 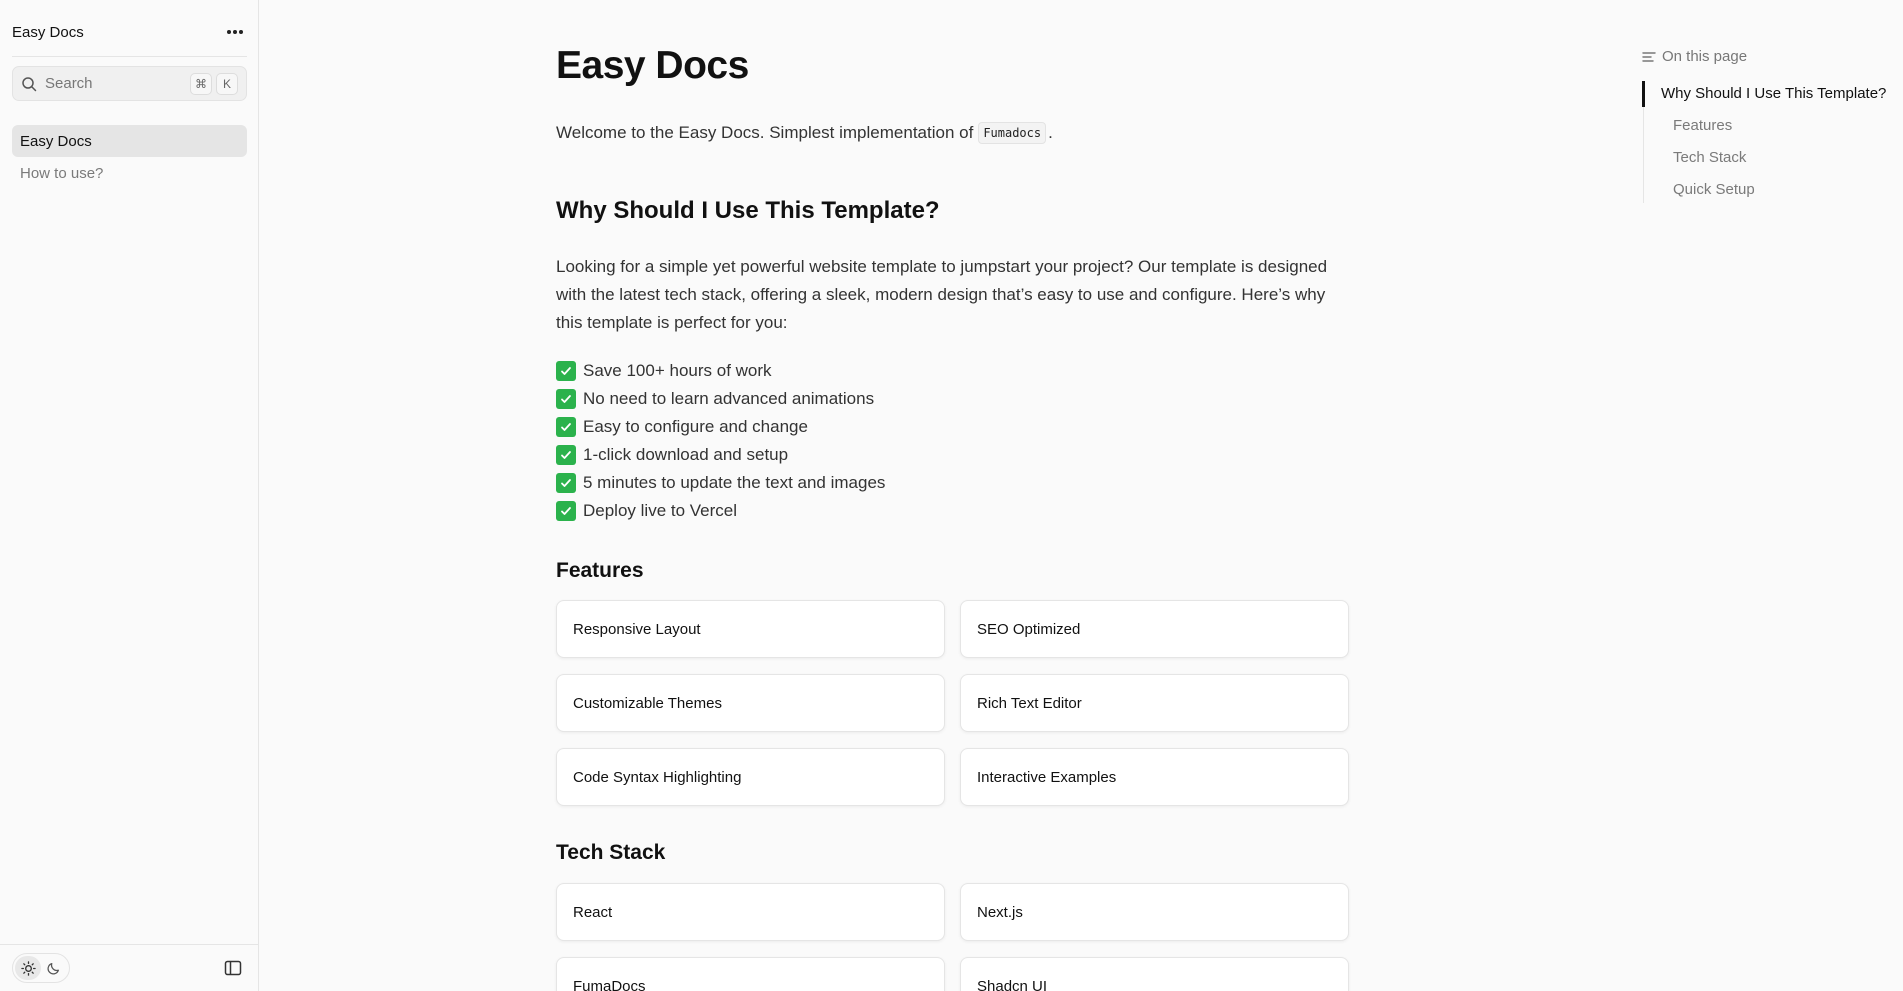 What do you see at coordinates (129, 56) in the screenshot?
I see `sidebar-divider` at bounding box center [129, 56].